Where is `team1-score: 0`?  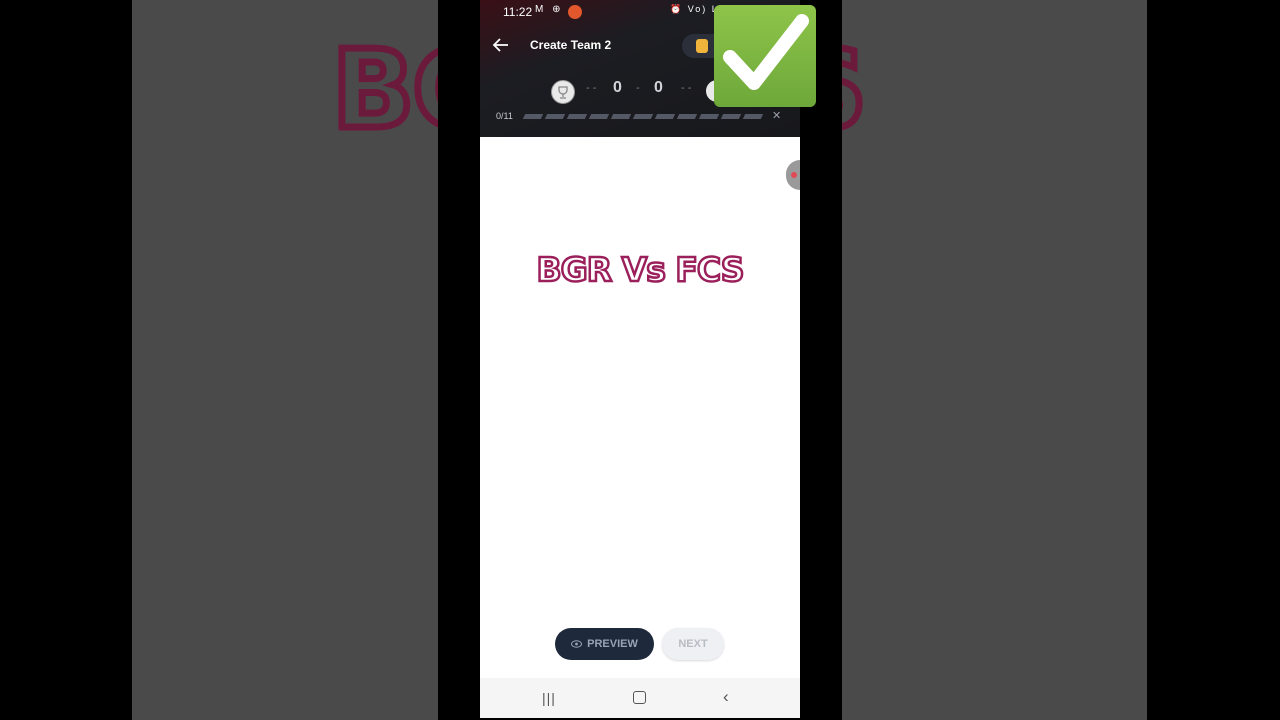 team1-score: 0 is located at coordinates (617, 87).